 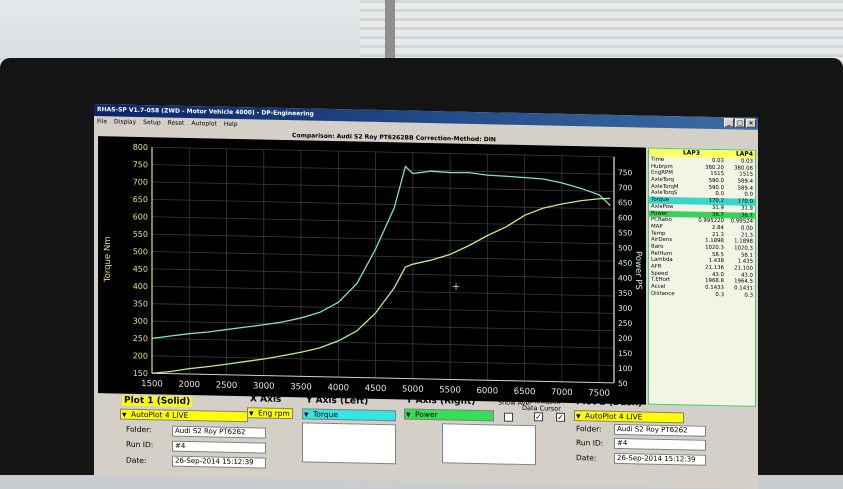 I want to click on plot1-select-value: AutoPlot 4 LIVE, so click(x=160, y=414).